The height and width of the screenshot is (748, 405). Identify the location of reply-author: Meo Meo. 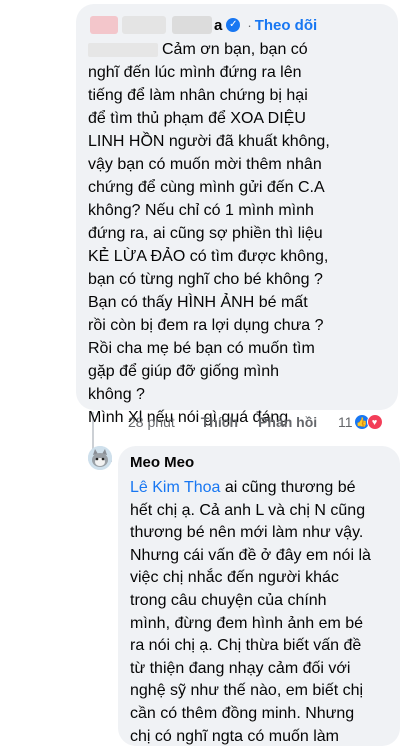
(259, 463).